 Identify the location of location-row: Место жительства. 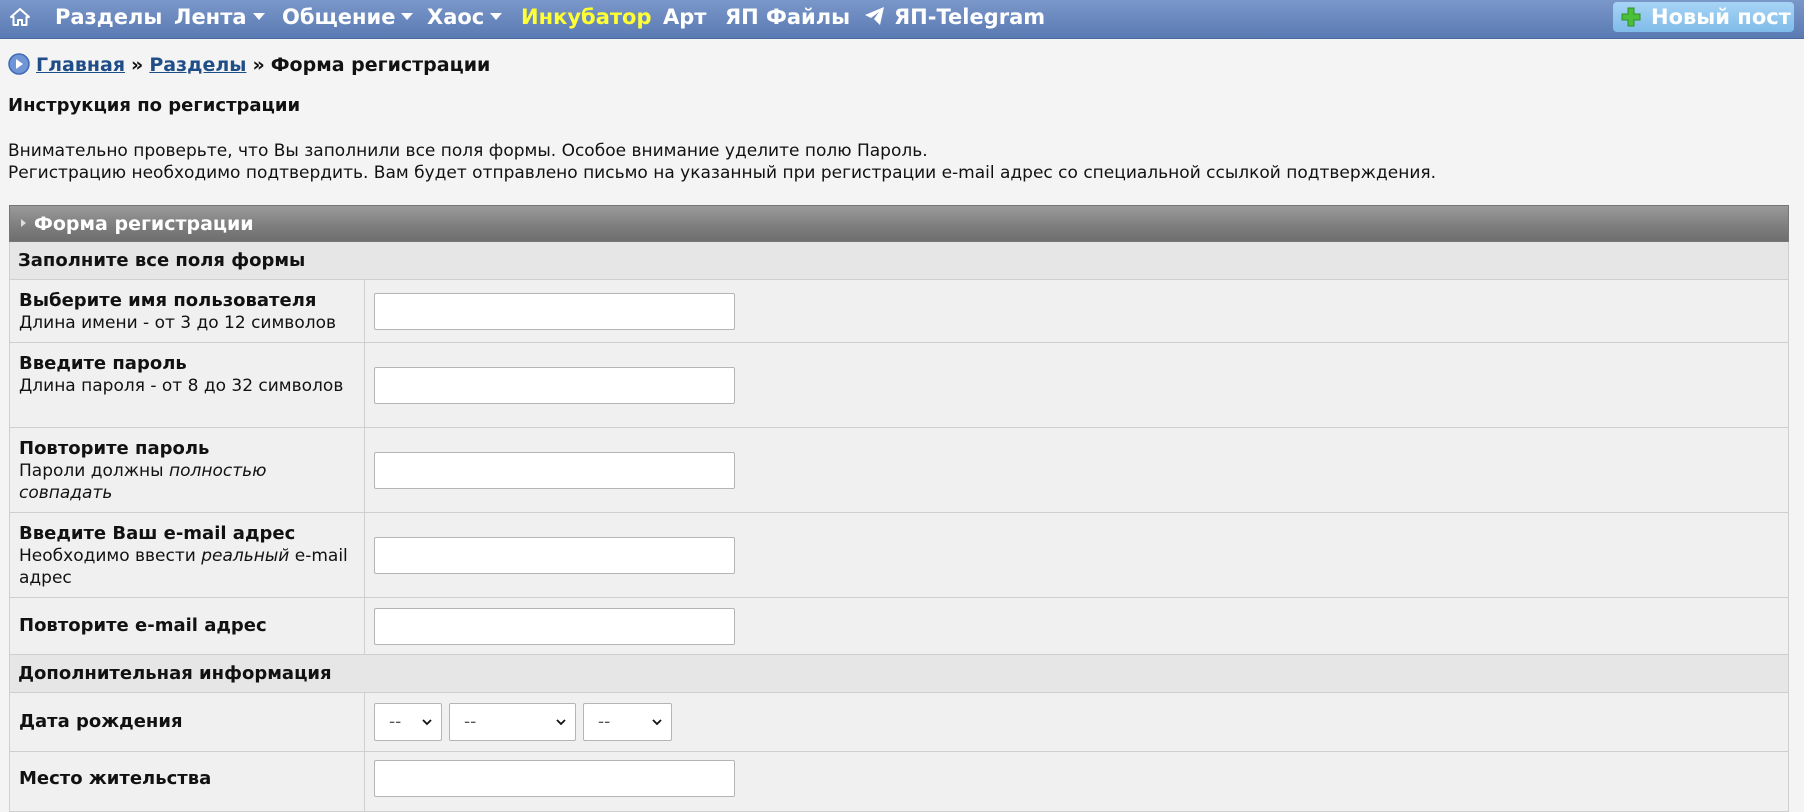
(899, 782).